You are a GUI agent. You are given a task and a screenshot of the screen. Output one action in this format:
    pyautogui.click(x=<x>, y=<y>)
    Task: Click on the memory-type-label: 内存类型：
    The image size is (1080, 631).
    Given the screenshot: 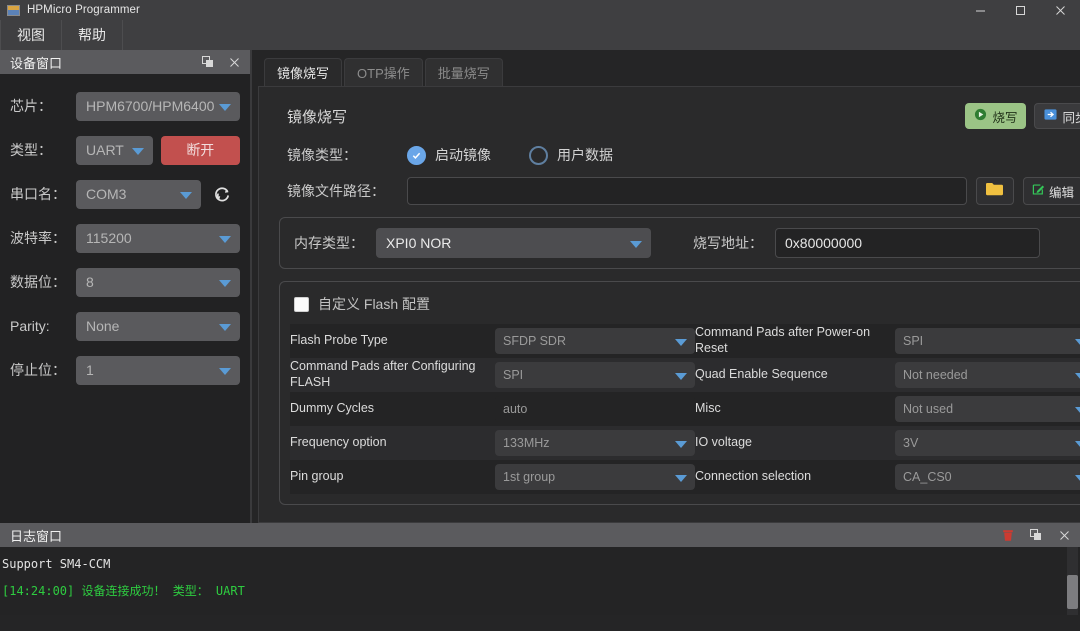 What is the action you would take?
    pyautogui.click(x=329, y=243)
    